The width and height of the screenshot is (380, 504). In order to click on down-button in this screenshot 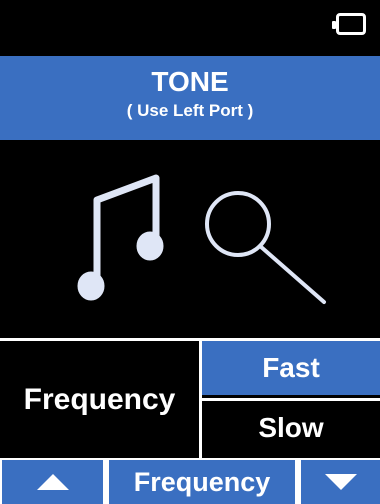, I will do `click(340, 482)`.